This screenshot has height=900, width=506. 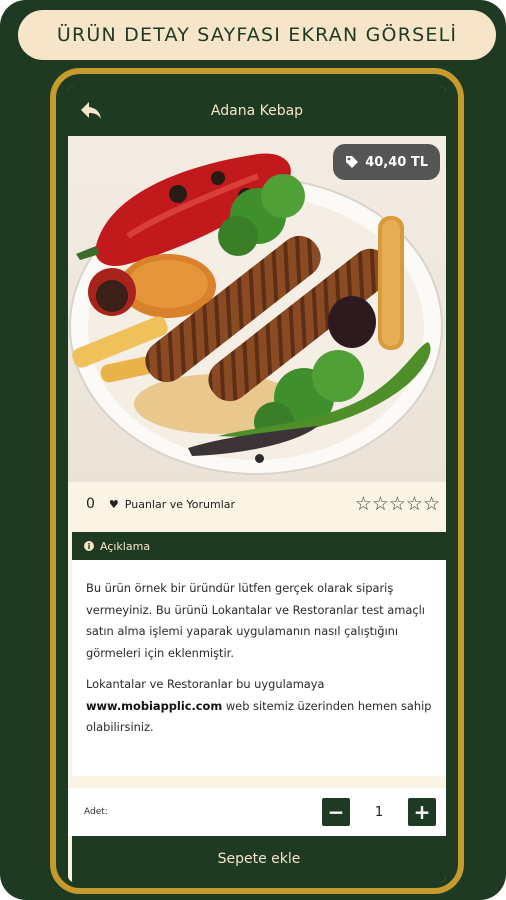 What do you see at coordinates (257, 504) in the screenshot?
I see `ratings-row: 0 ♥ Puanlar ve Yorumlar ☆☆☆☆☆` at bounding box center [257, 504].